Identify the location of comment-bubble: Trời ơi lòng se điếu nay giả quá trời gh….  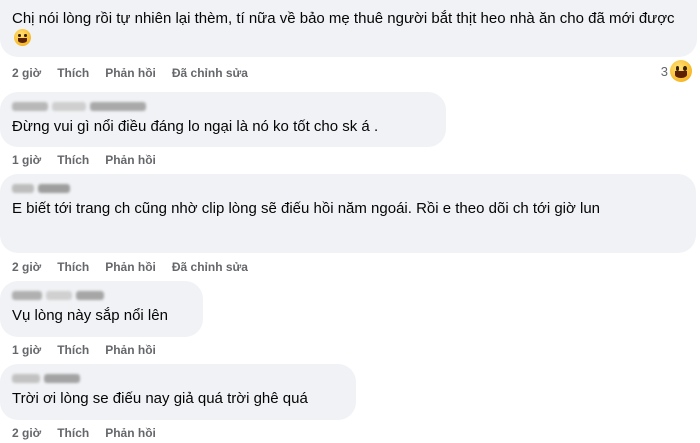
(178, 392).